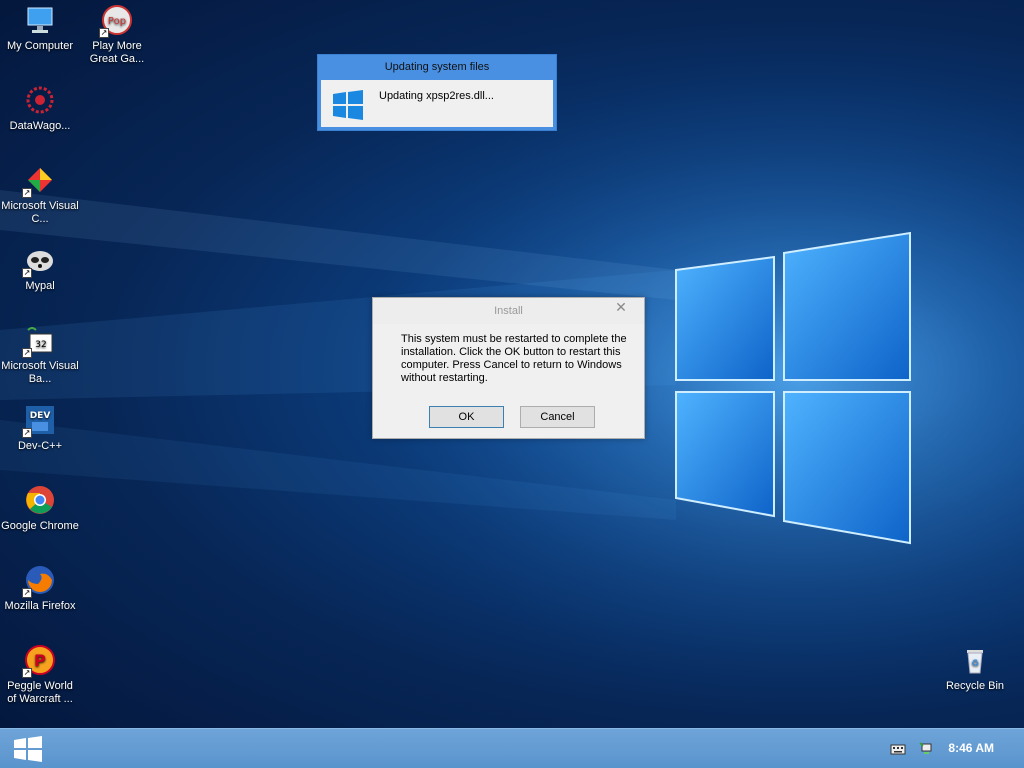 This screenshot has height=768, width=1024. Describe the element at coordinates (926, 749) in the screenshot. I see `network-icon` at that location.